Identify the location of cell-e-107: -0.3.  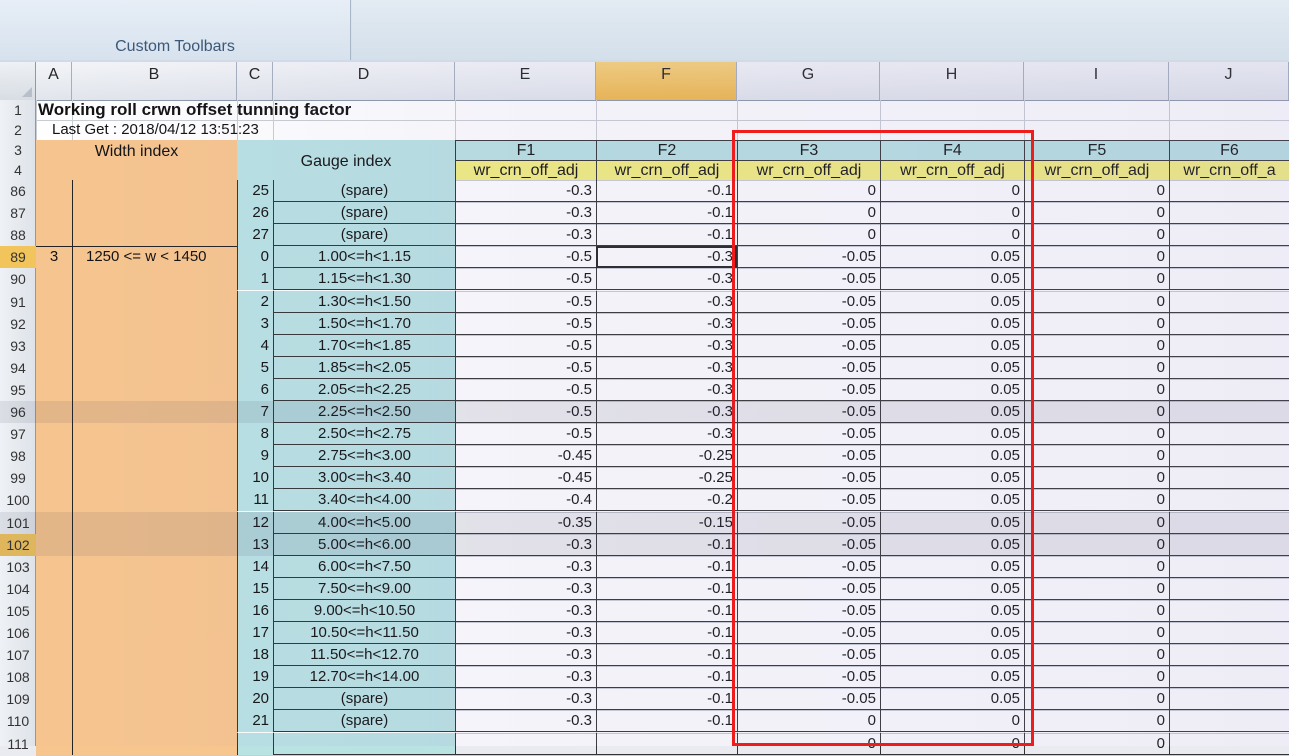
(525, 655).